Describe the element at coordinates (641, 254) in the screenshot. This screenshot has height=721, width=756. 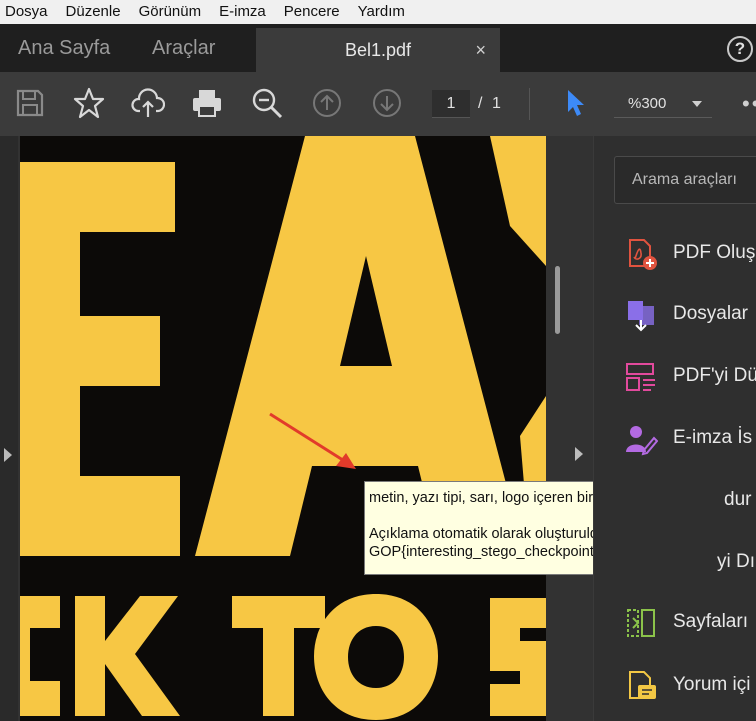
I see `pdf-create-icon` at that location.